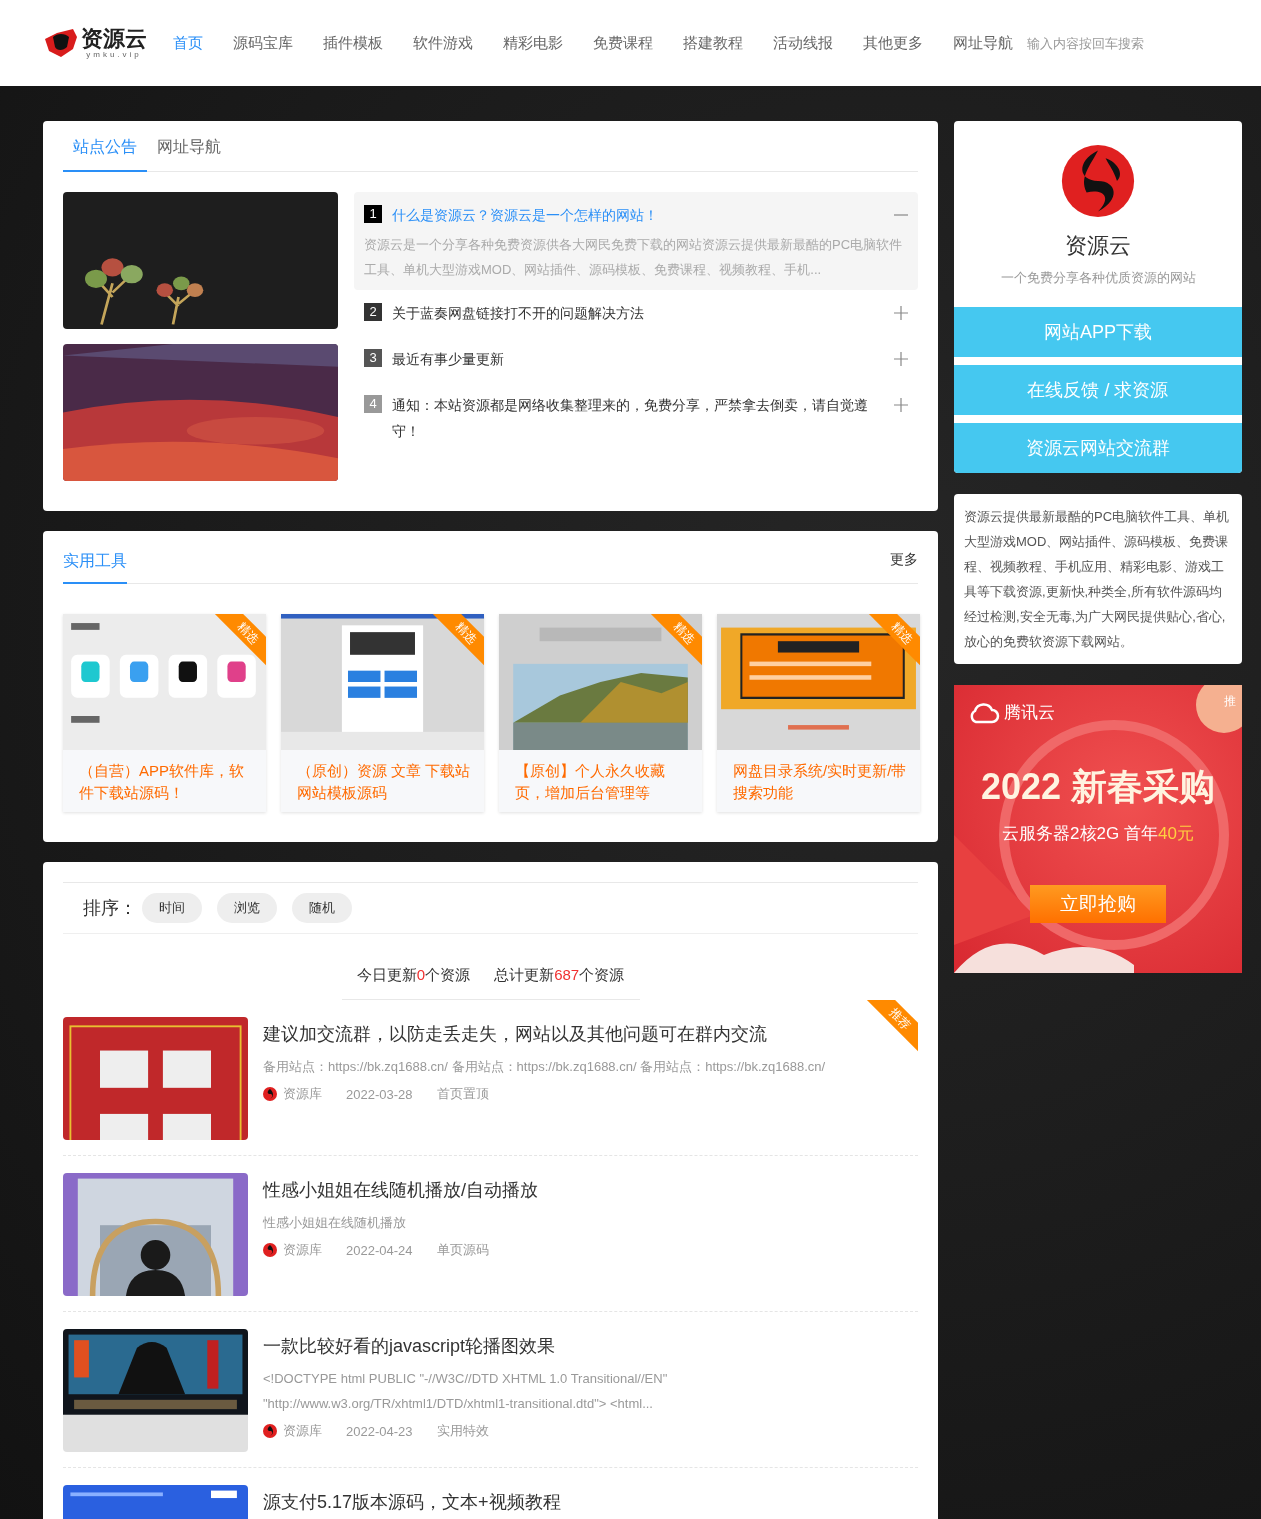 Image resolution: width=1261 pixels, height=1519 pixels. I want to click on ad-headline: 2022 新春采购, so click(1098, 787).